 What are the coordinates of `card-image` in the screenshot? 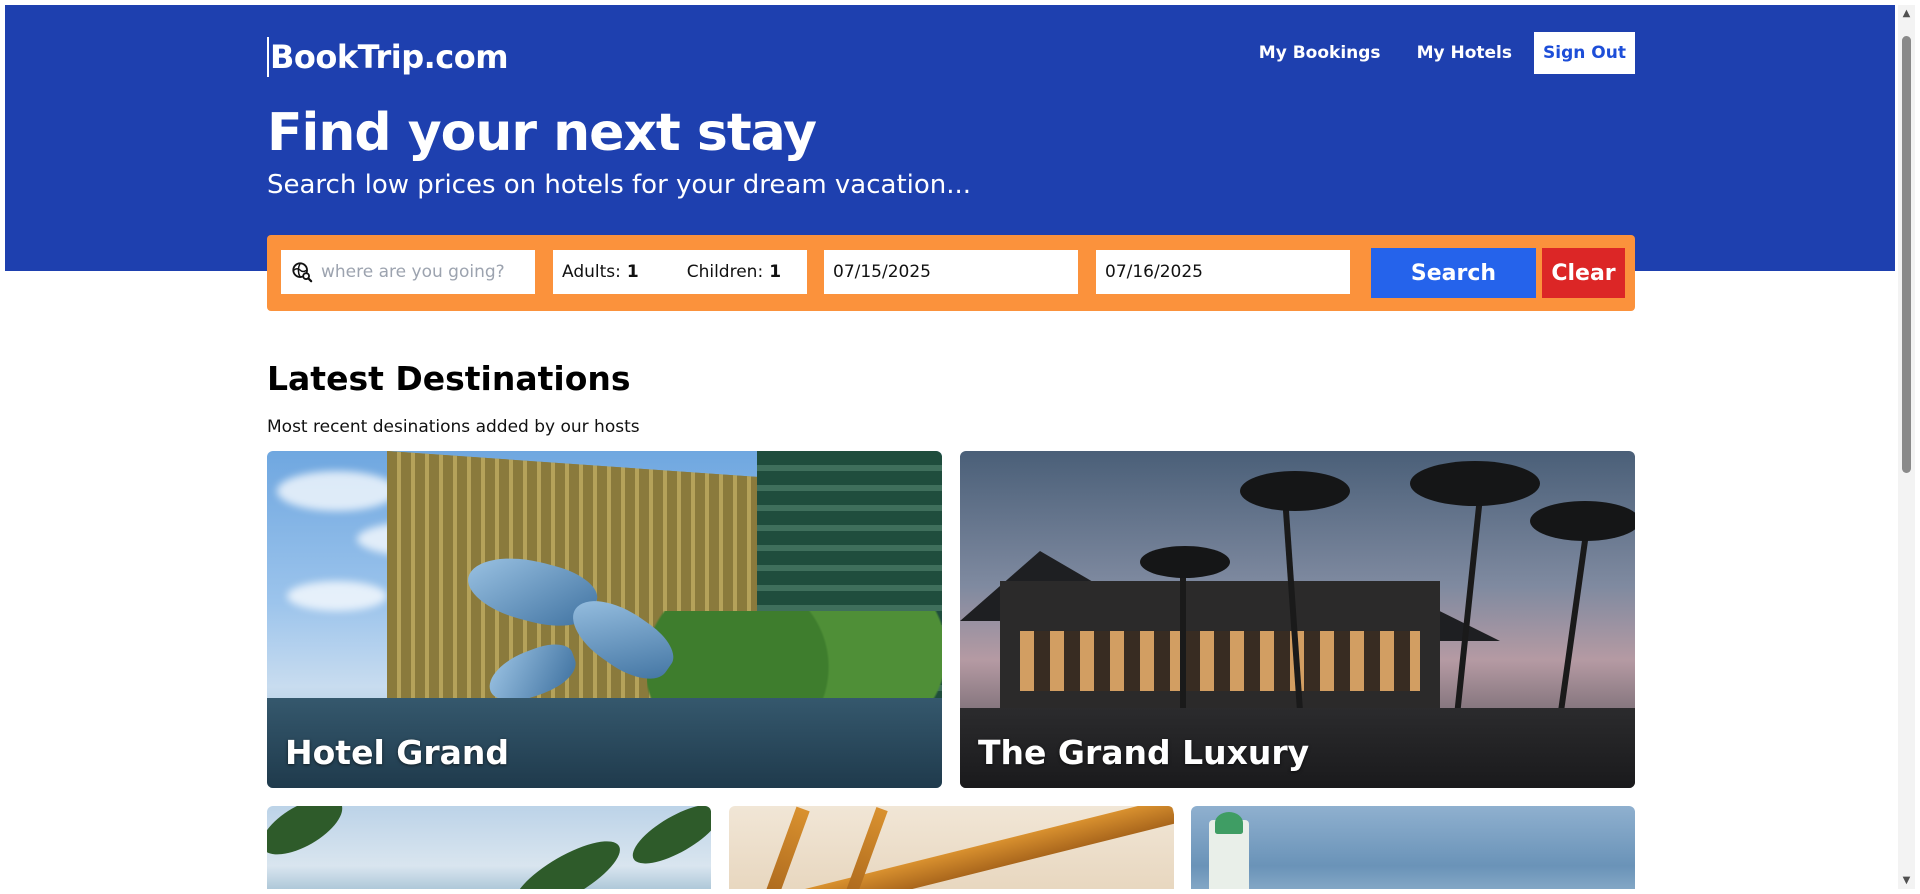 It's located at (1413, 847).